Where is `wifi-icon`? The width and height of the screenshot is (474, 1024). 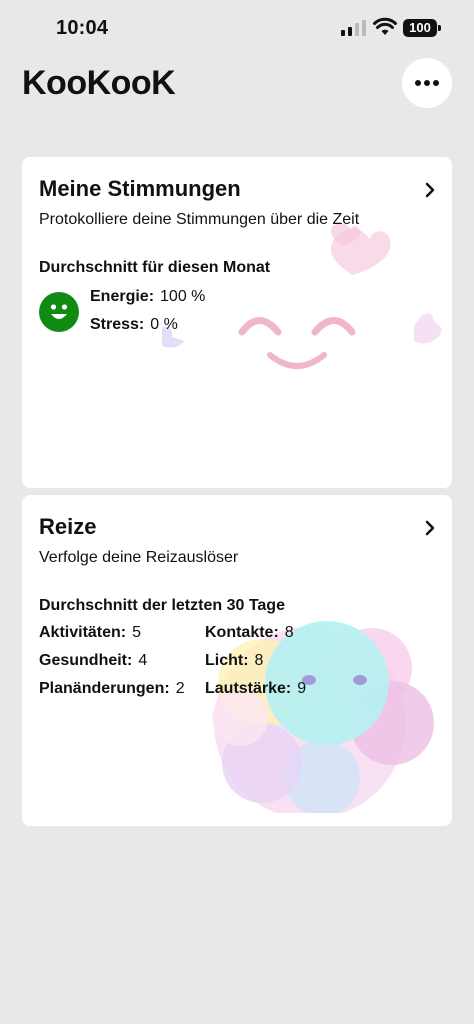
wifi-icon is located at coordinates (385, 26).